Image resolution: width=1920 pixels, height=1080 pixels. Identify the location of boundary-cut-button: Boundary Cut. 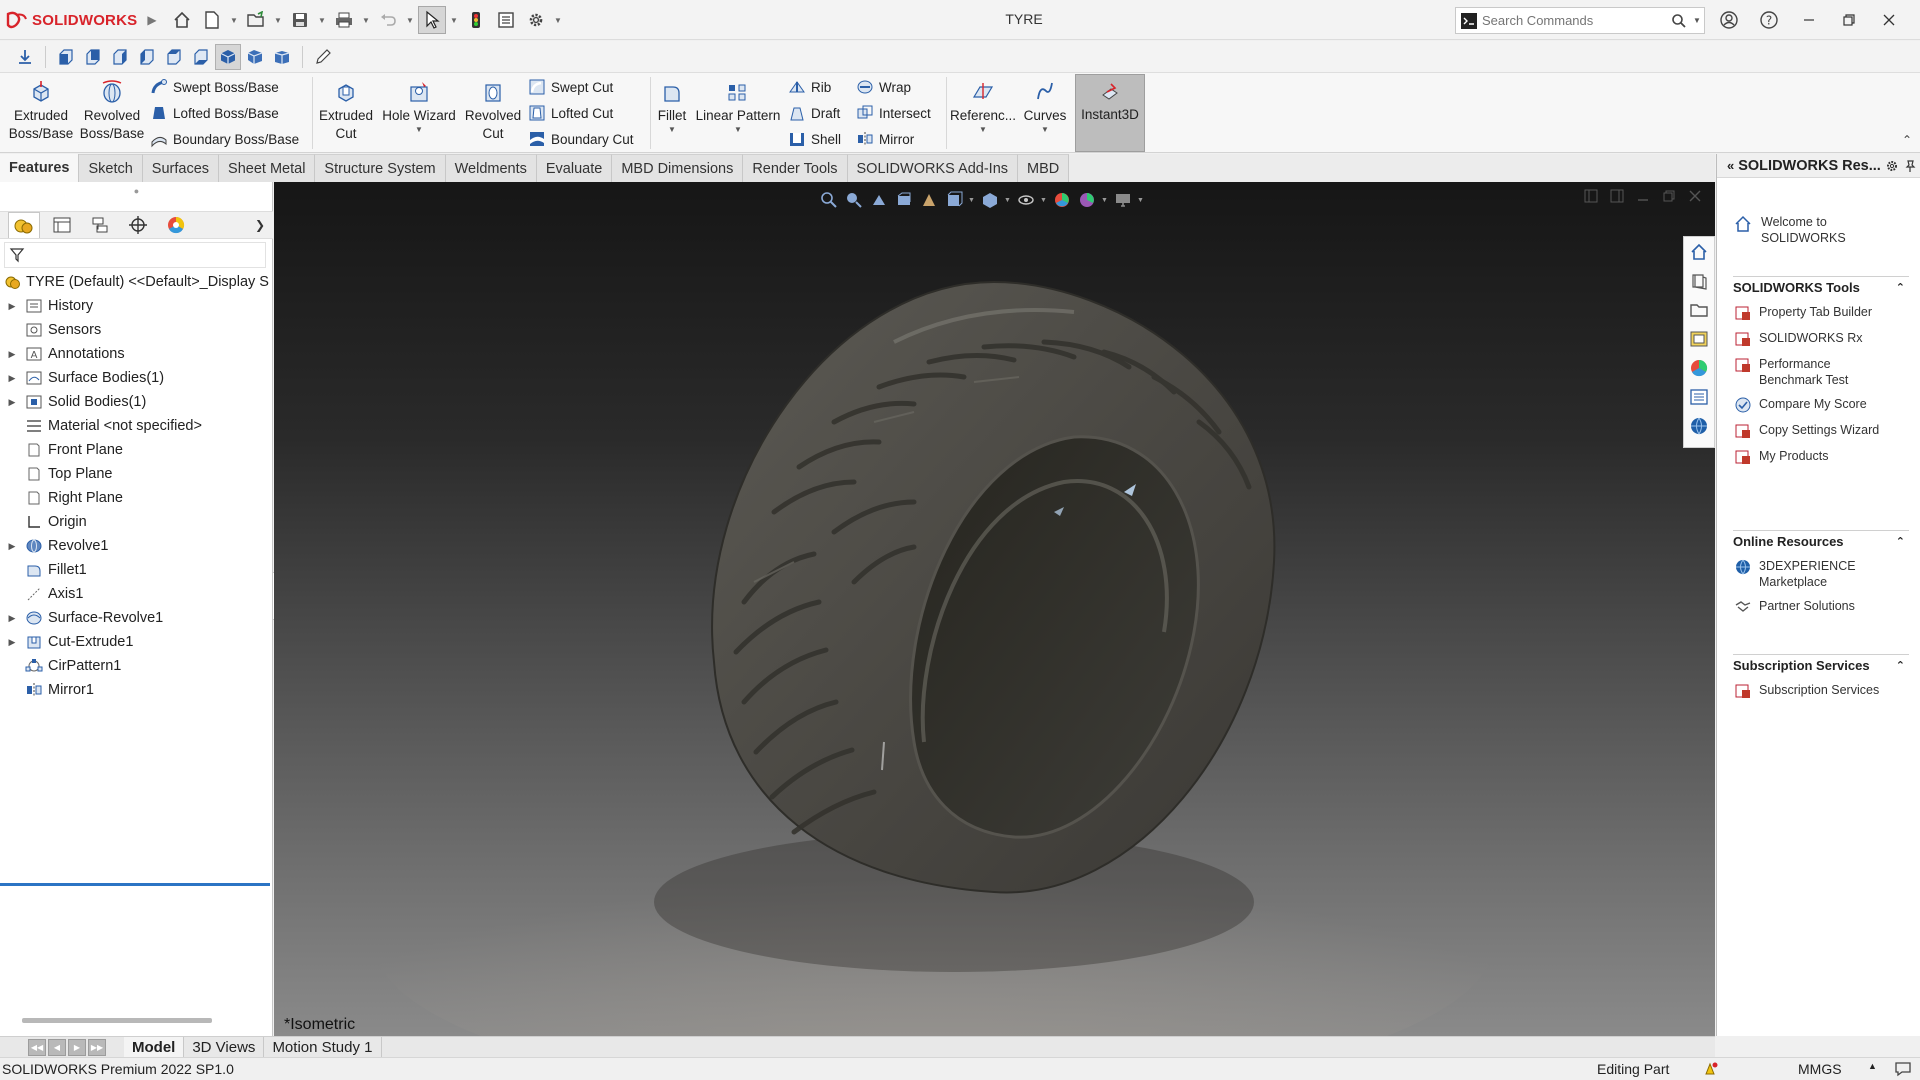
(581, 139).